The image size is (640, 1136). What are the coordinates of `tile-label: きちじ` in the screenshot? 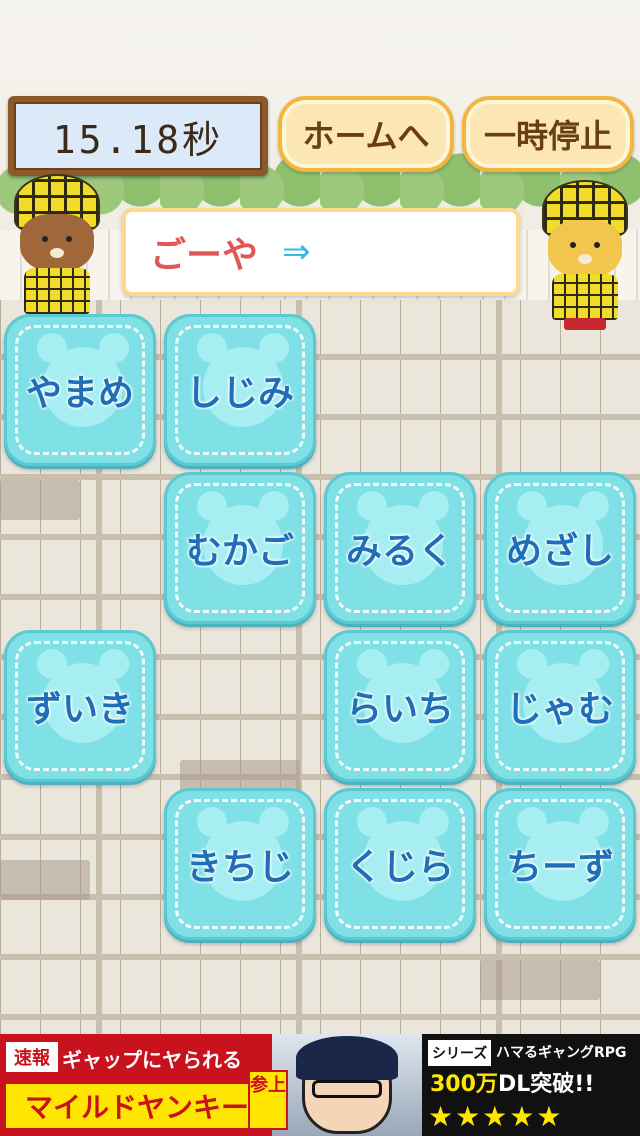 It's located at (239, 867).